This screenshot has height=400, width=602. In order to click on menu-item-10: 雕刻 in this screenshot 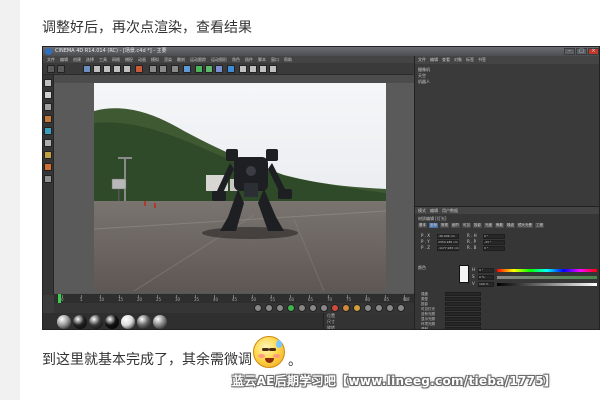, I will do `click(181, 59)`.